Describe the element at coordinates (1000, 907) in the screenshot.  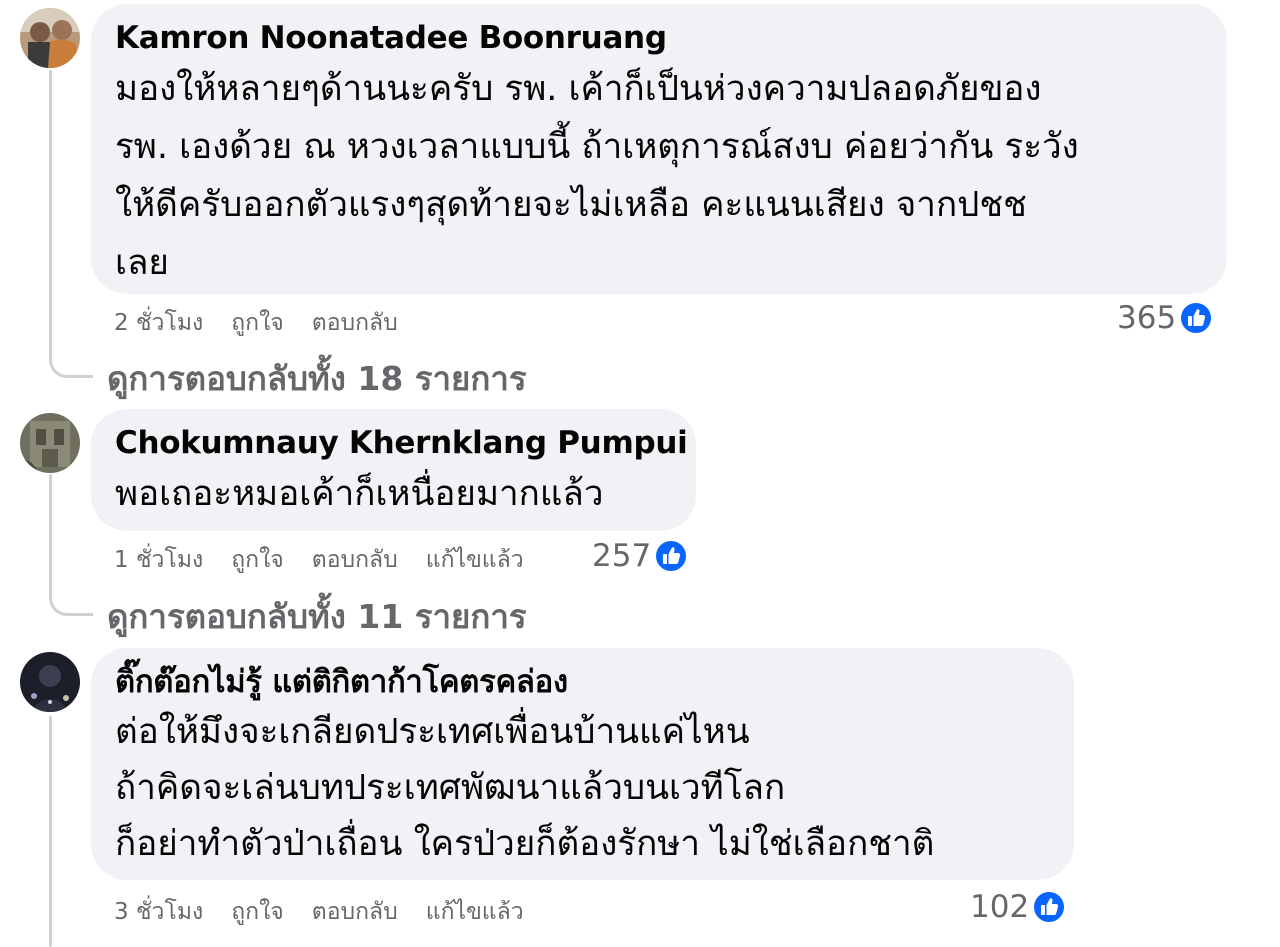
I see `reaction-count: 102` at that location.